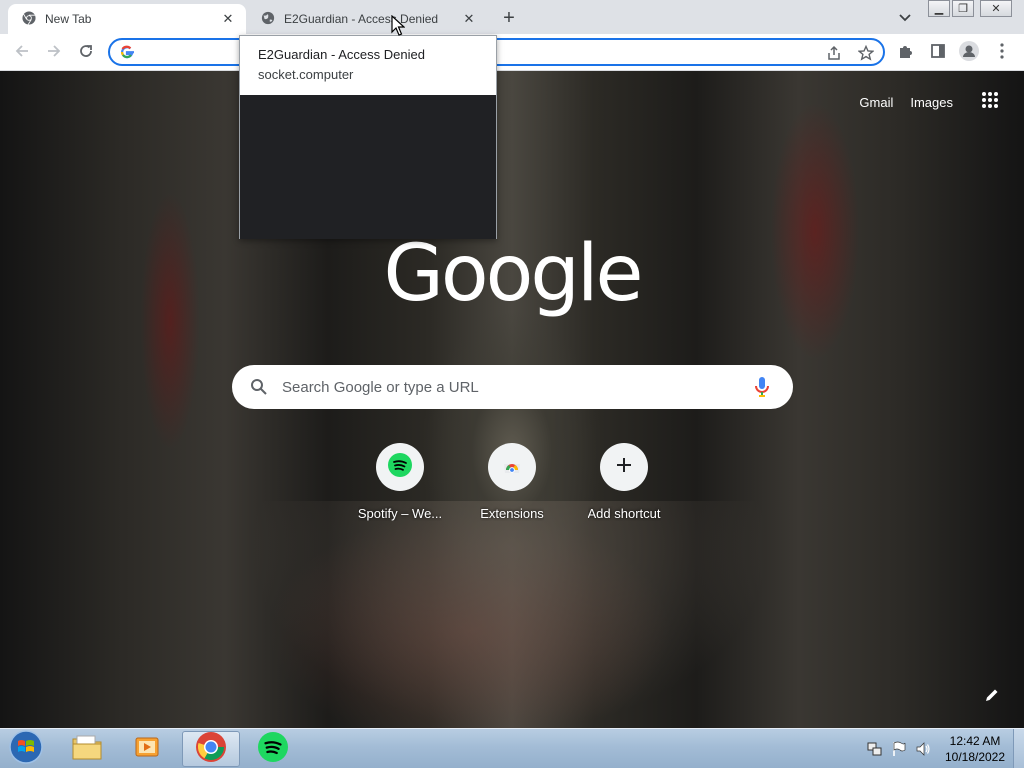  I want to click on system-tray, so click(902, 748).